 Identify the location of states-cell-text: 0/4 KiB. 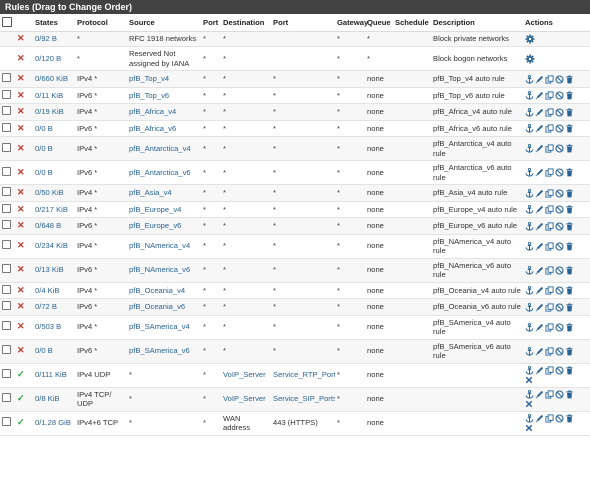
(47, 290).